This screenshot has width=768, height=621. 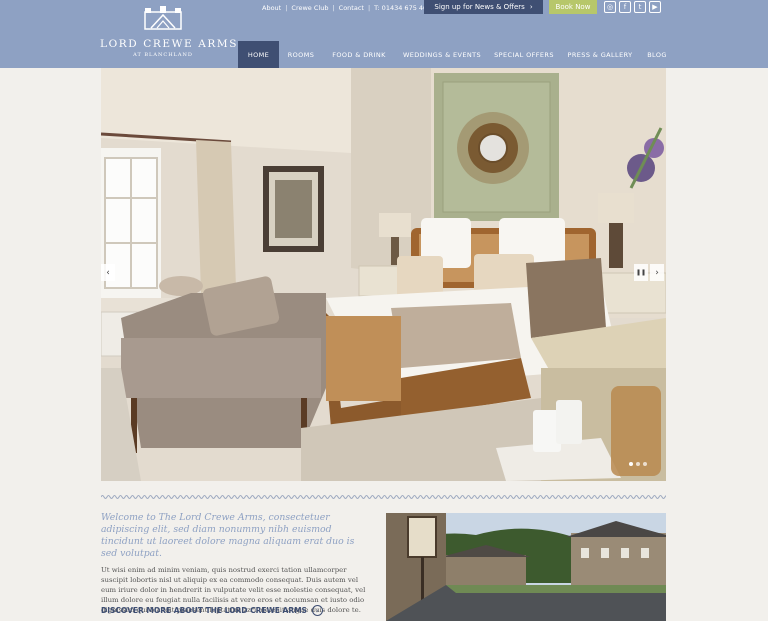 I want to click on slider-prev-button: ‹, so click(x=108, y=272).